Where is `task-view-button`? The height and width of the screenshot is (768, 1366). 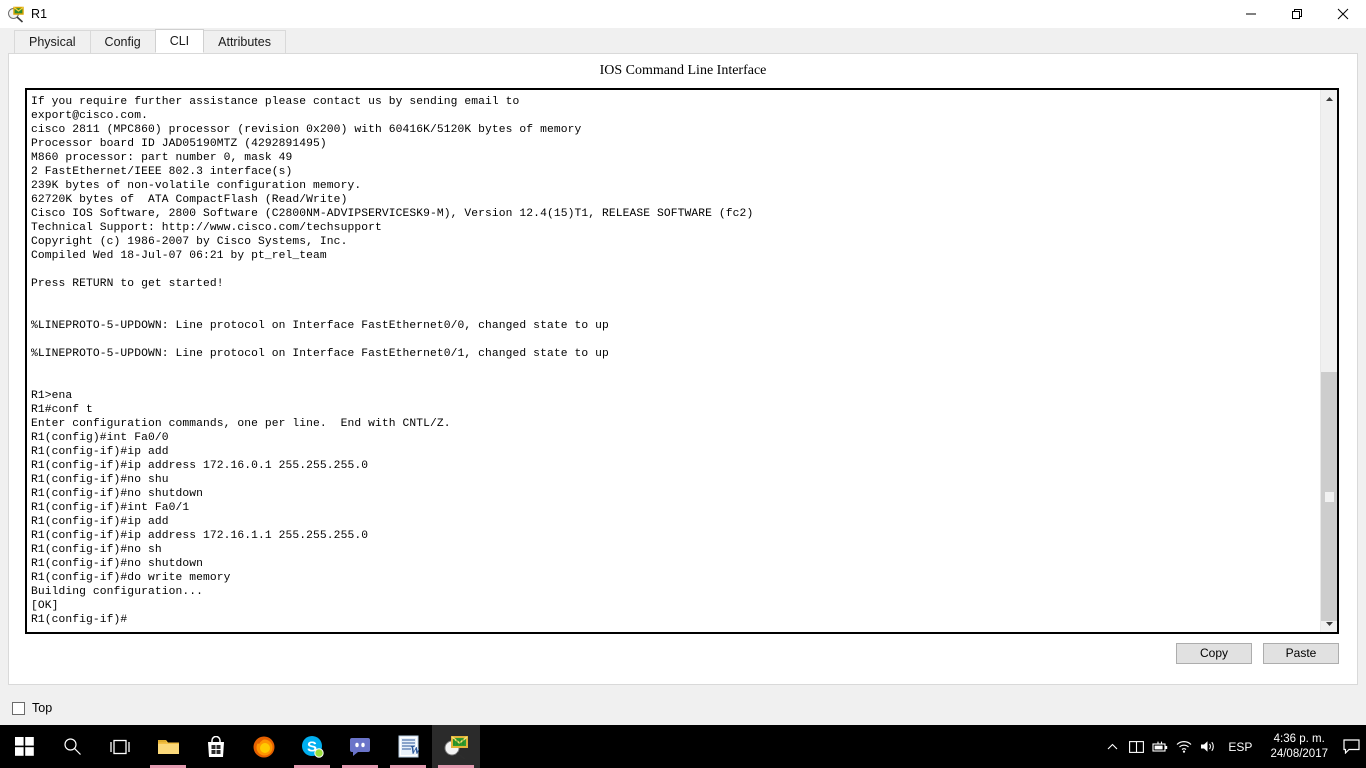
task-view-button is located at coordinates (120, 746).